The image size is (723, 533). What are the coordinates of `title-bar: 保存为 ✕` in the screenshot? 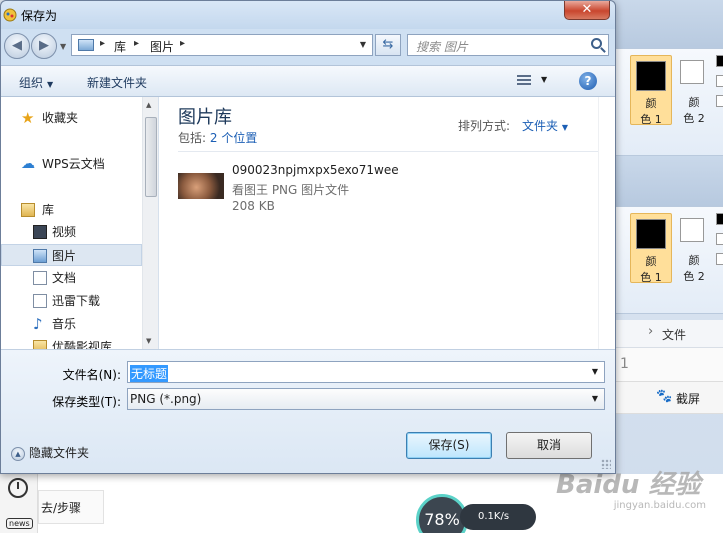 It's located at (308, 15).